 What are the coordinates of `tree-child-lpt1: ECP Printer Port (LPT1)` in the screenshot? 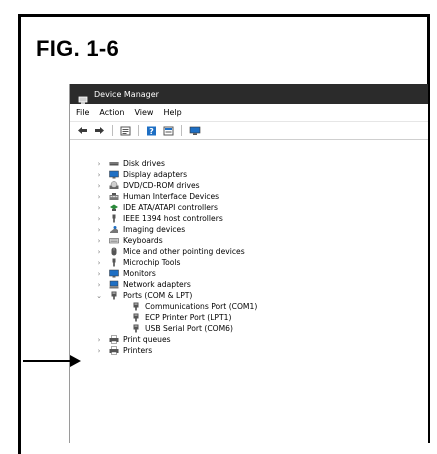 It's located at (181, 317).